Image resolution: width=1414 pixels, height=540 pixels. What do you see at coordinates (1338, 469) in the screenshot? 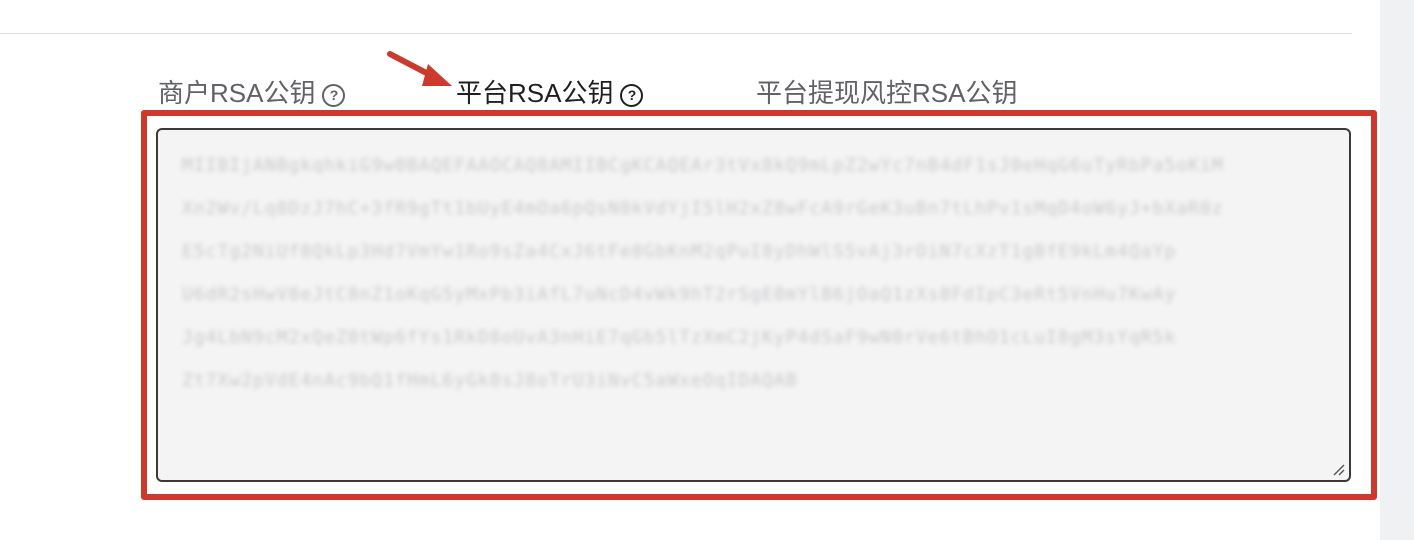
I see `resize-handle-icon` at bounding box center [1338, 469].